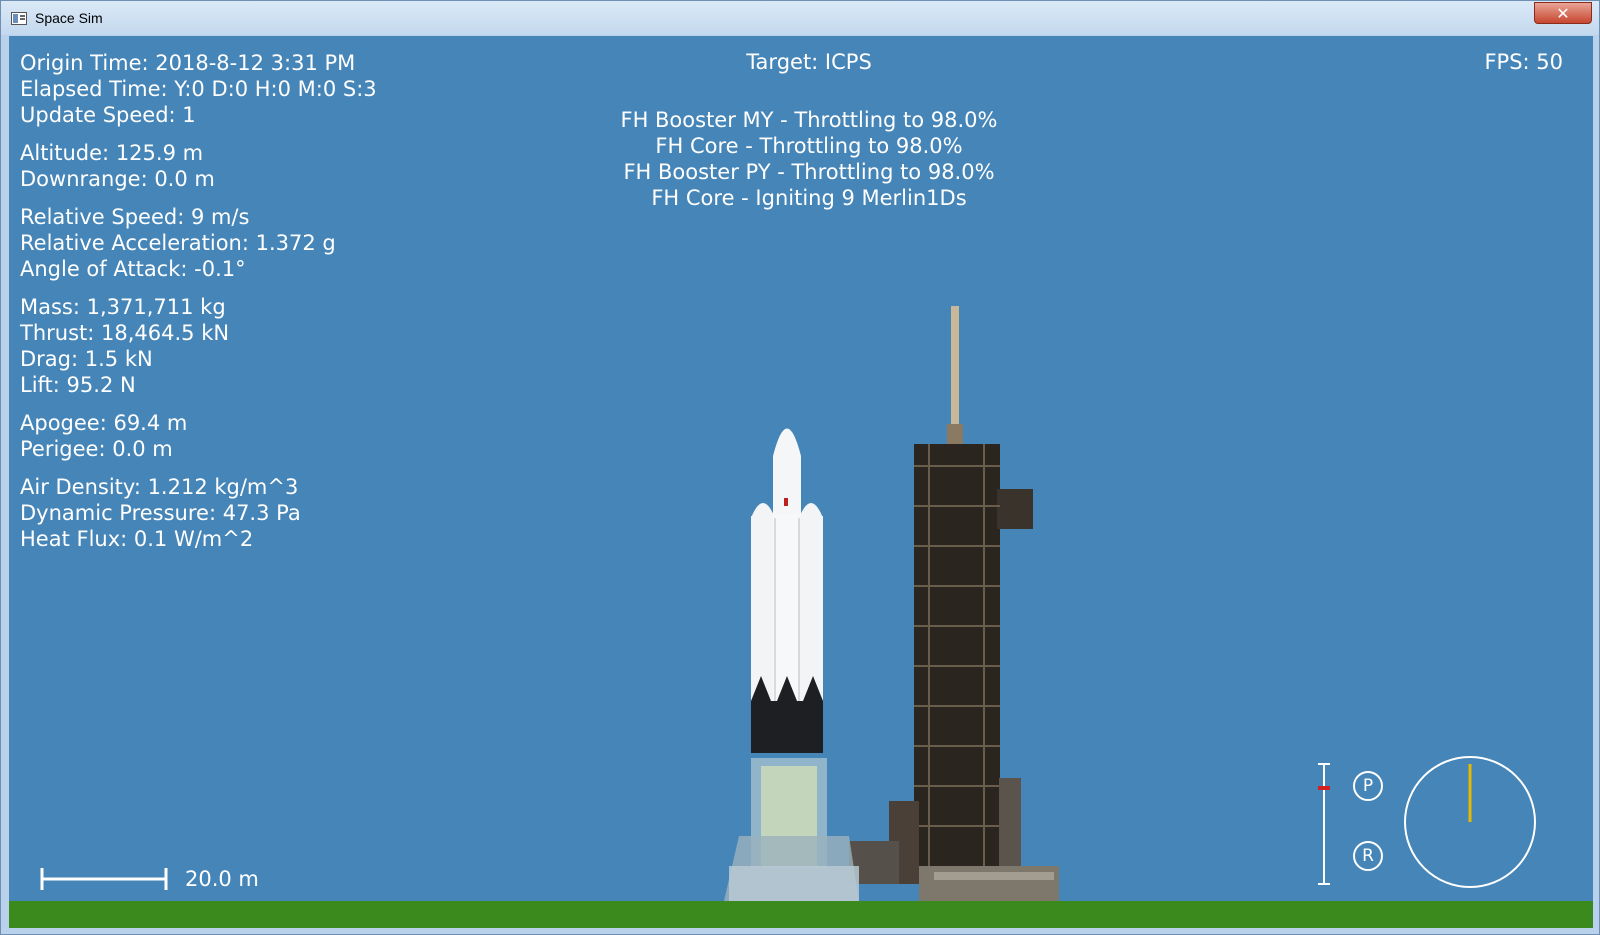  Describe the element at coordinates (108, 115) in the screenshot. I see `update-speed: Update Speed: 1` at that location.